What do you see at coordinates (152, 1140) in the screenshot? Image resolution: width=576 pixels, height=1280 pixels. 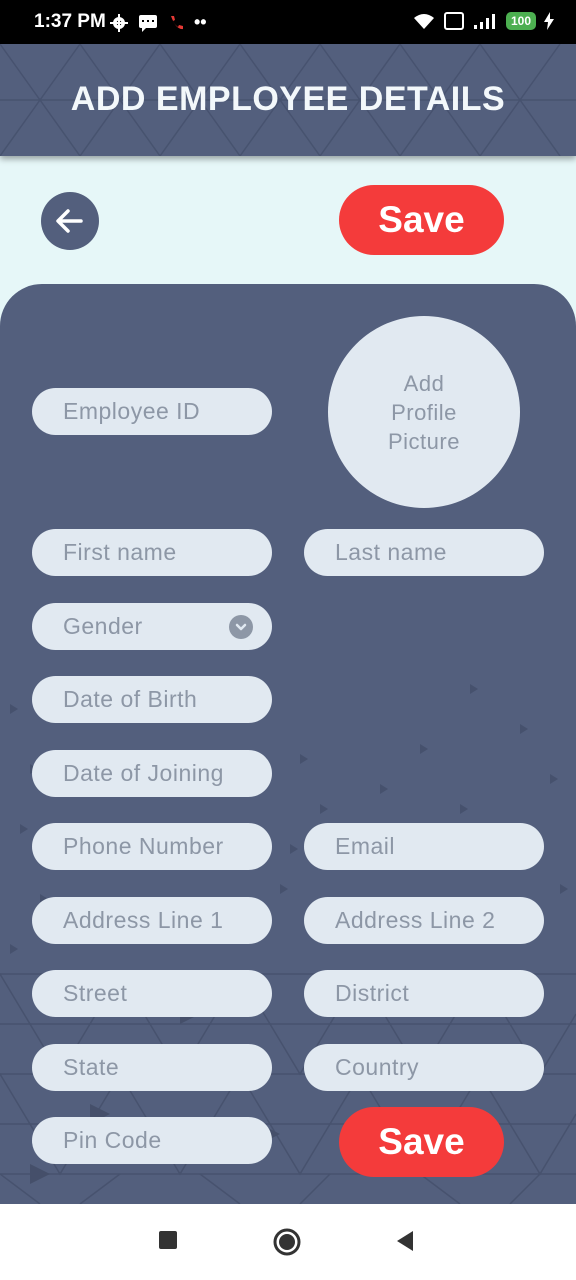 I see `pin-code-field: Pin Code` at bounding box center [152, 1140].